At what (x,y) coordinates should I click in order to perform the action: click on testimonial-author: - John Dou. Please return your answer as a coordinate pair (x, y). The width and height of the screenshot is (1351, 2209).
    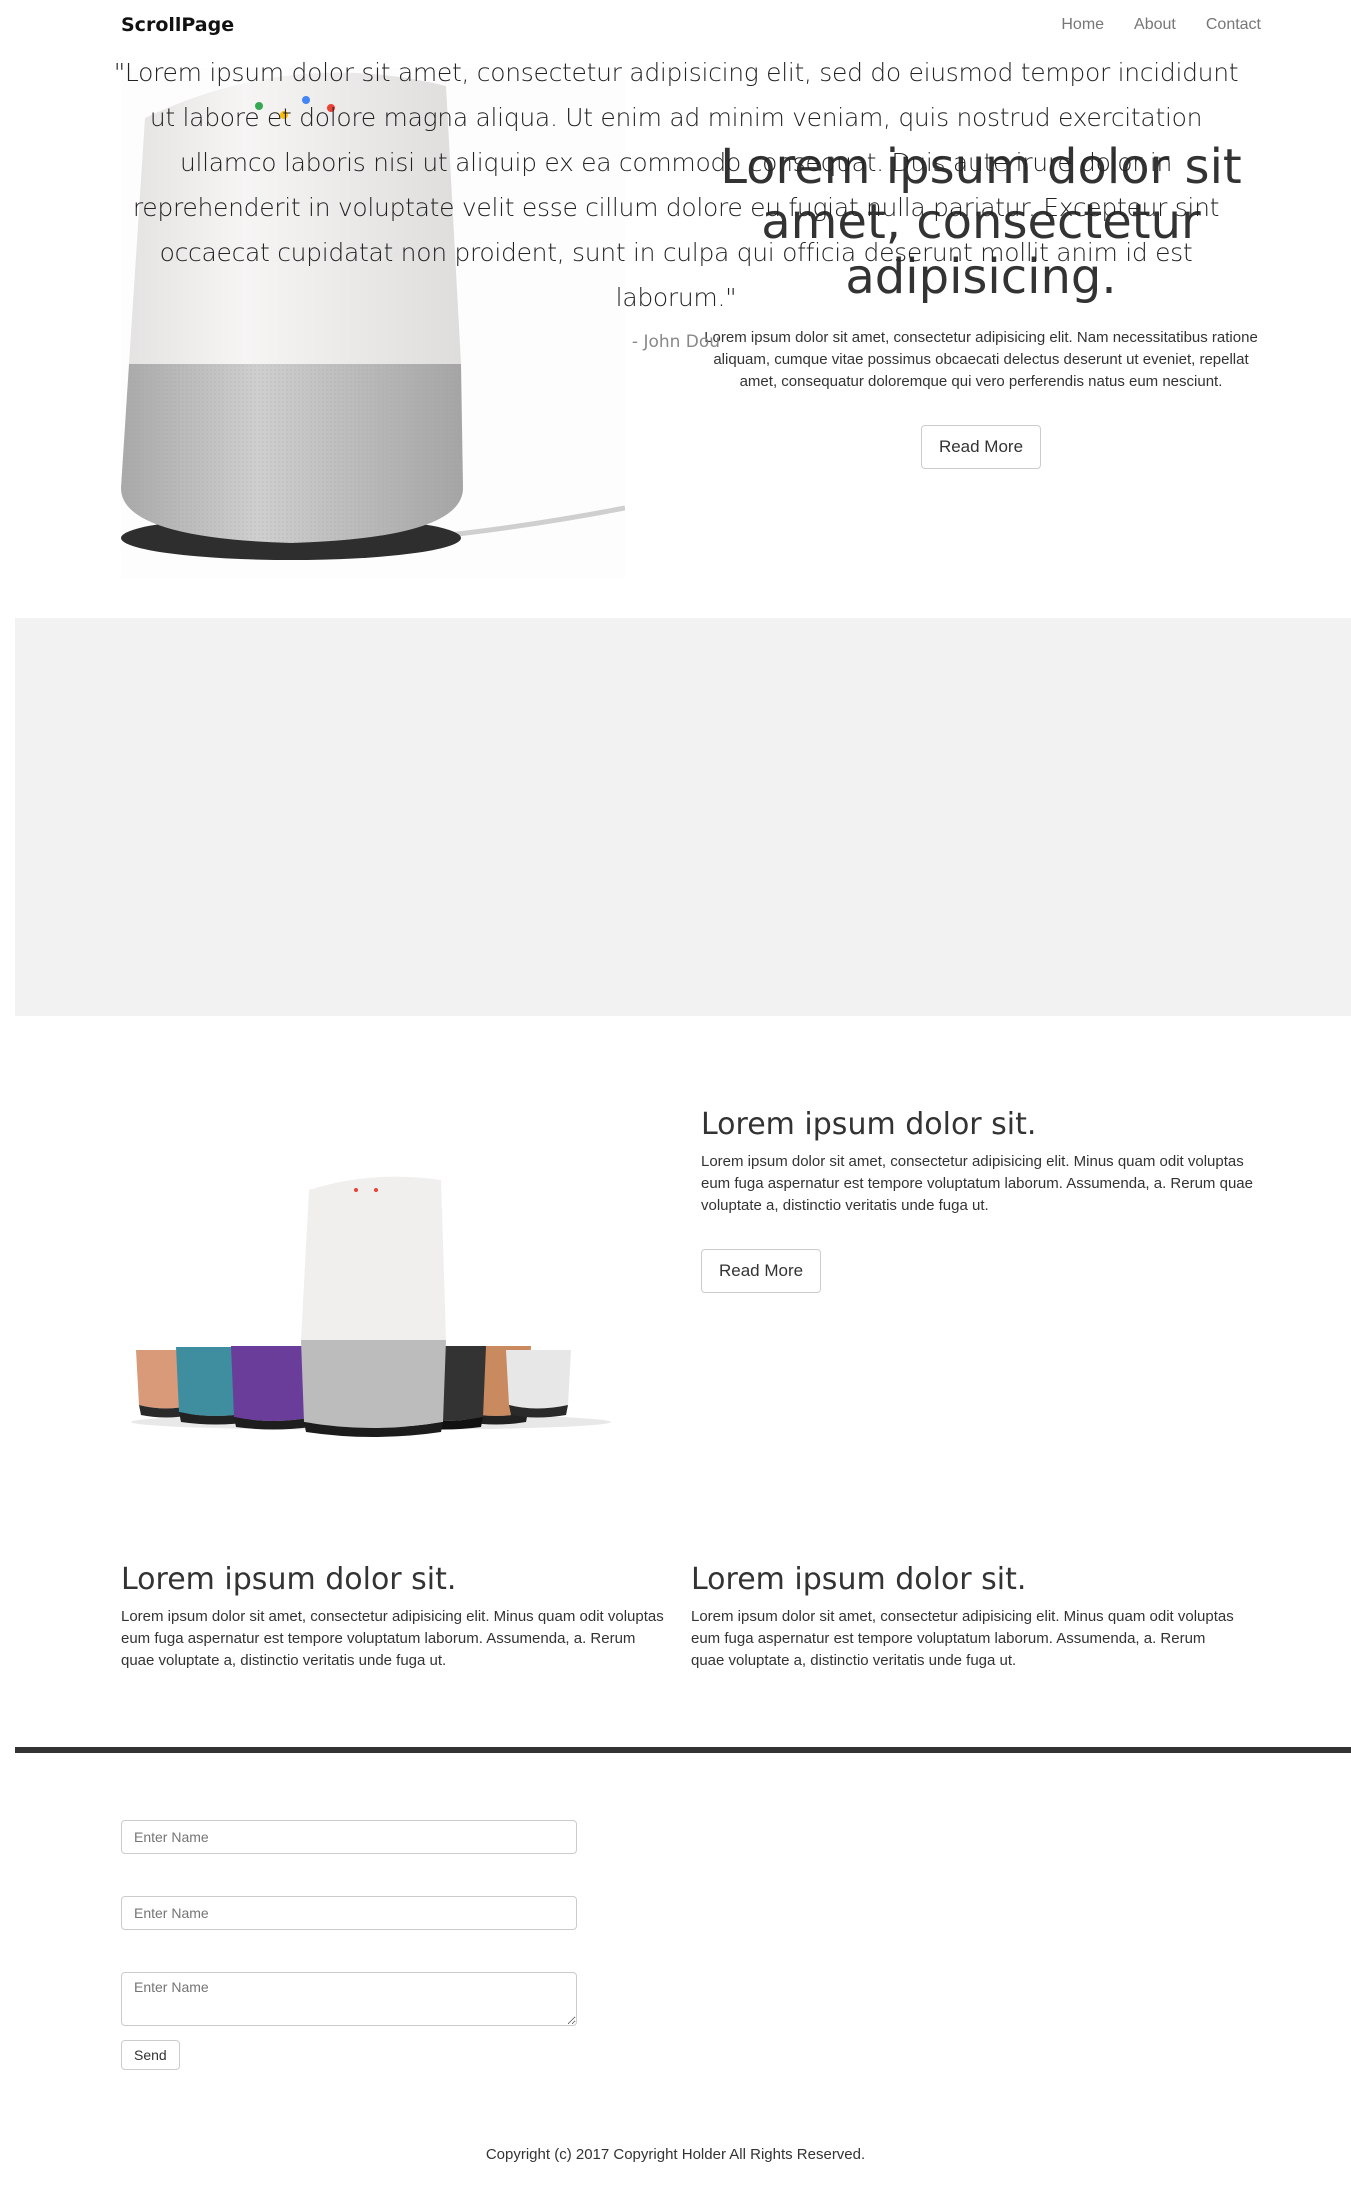
    Looking at the image, I should click on (676, 342).